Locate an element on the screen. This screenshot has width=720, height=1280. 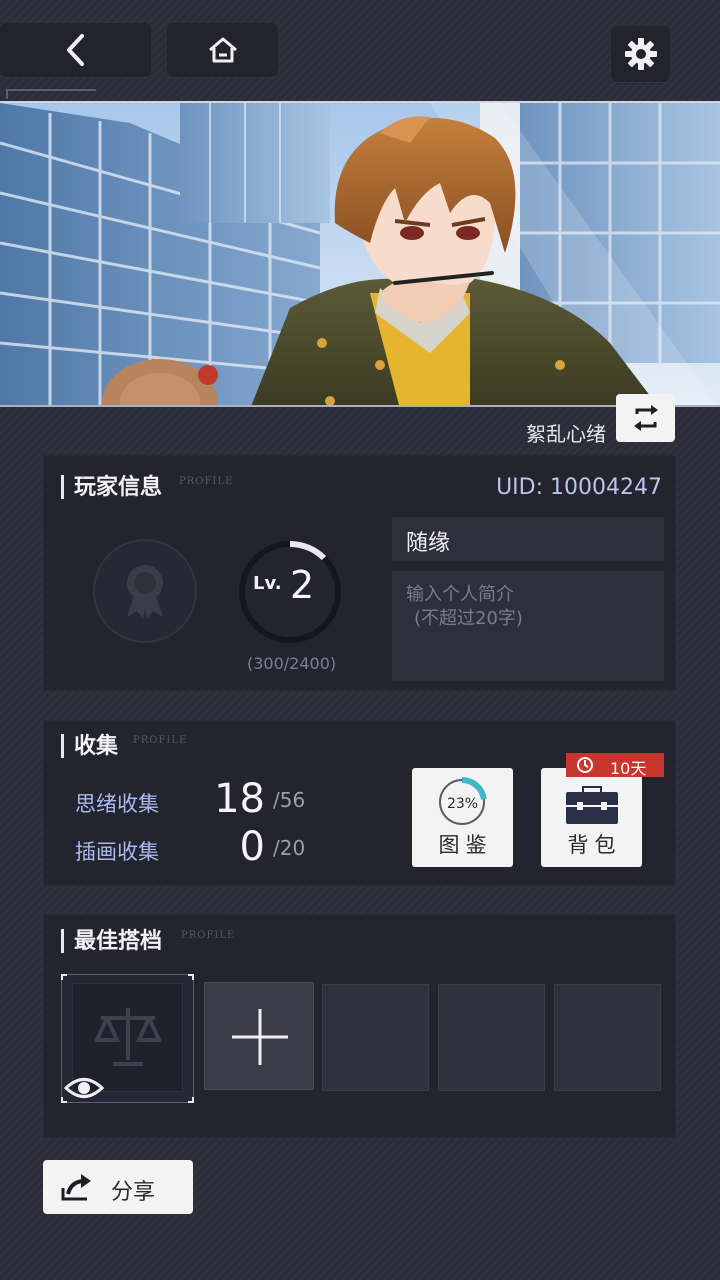
back-button is located at coordinates (75, 50).